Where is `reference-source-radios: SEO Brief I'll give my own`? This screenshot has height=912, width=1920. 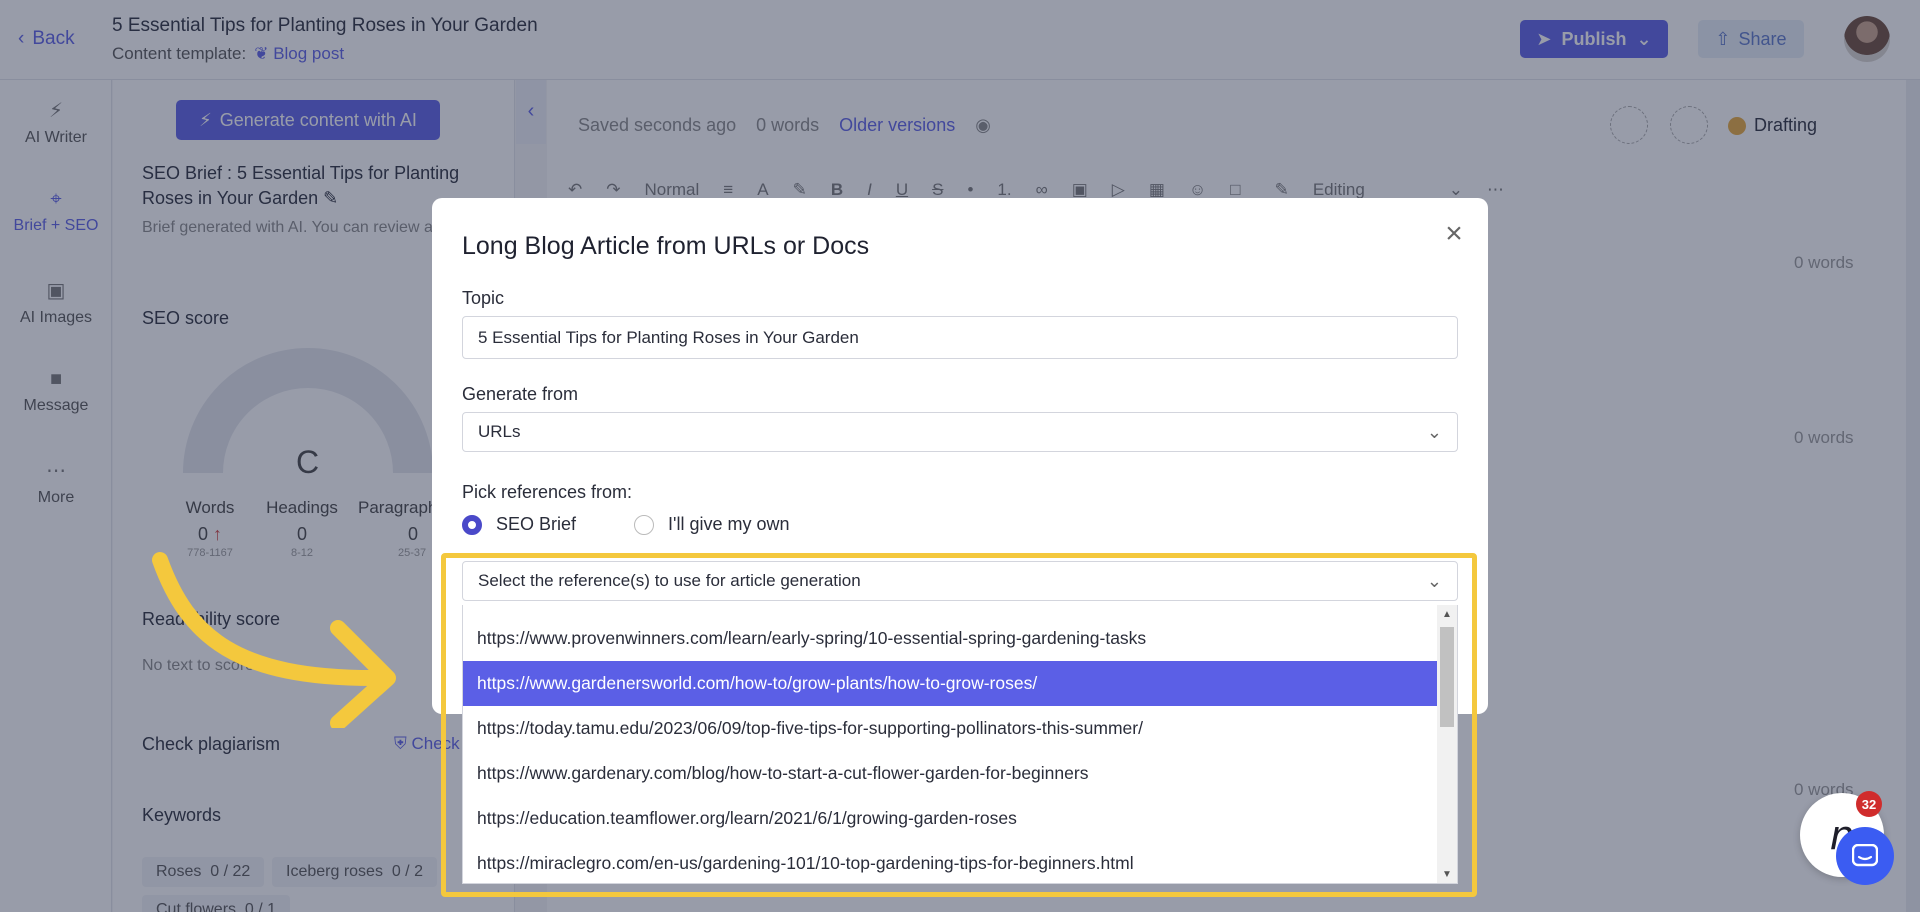 reference-source-radios: SEO Brief I'll give my own is located at coordinates (626, 524).